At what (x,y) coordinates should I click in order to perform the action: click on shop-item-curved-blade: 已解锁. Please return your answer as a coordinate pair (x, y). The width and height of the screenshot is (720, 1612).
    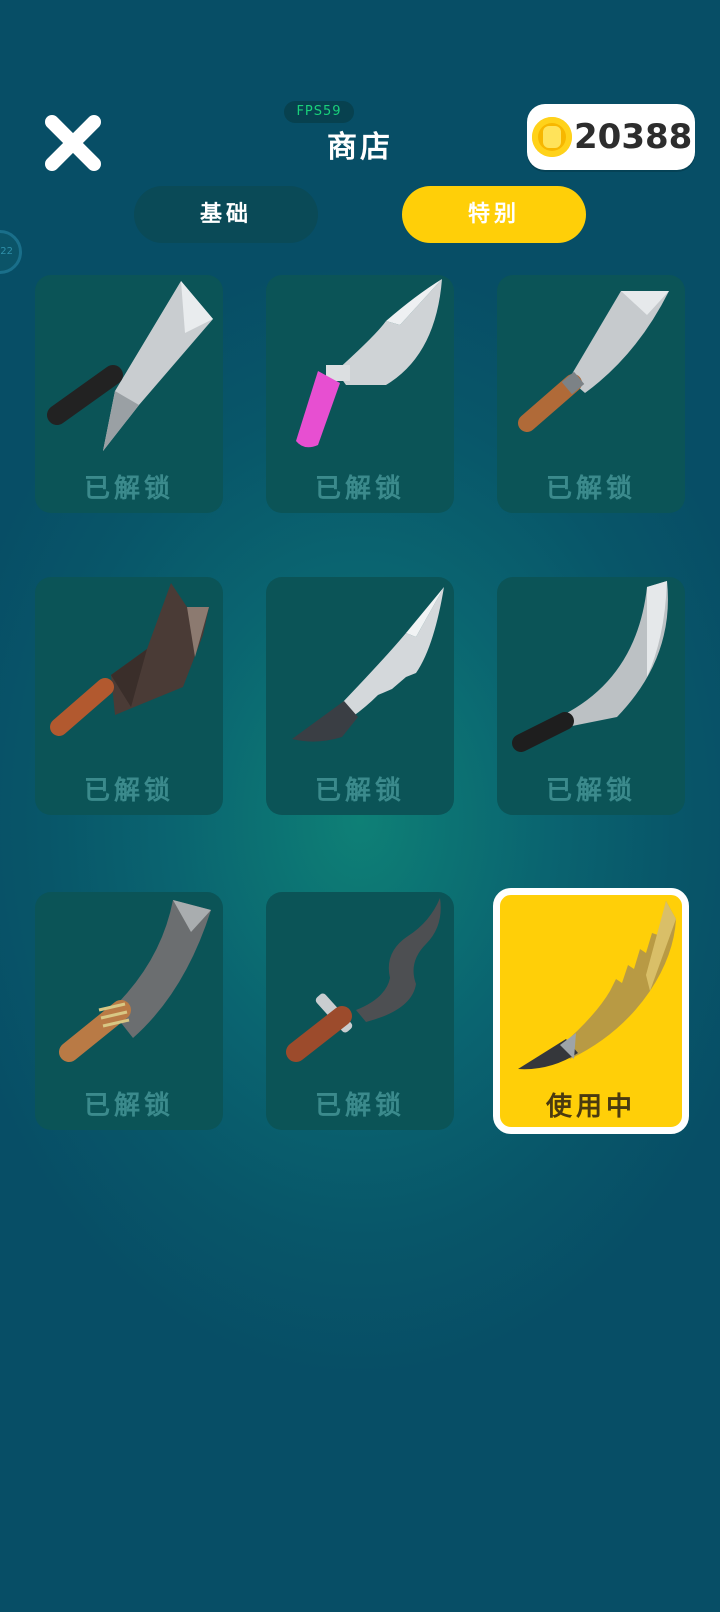
    Looking at the image, I should click on (591, 696).